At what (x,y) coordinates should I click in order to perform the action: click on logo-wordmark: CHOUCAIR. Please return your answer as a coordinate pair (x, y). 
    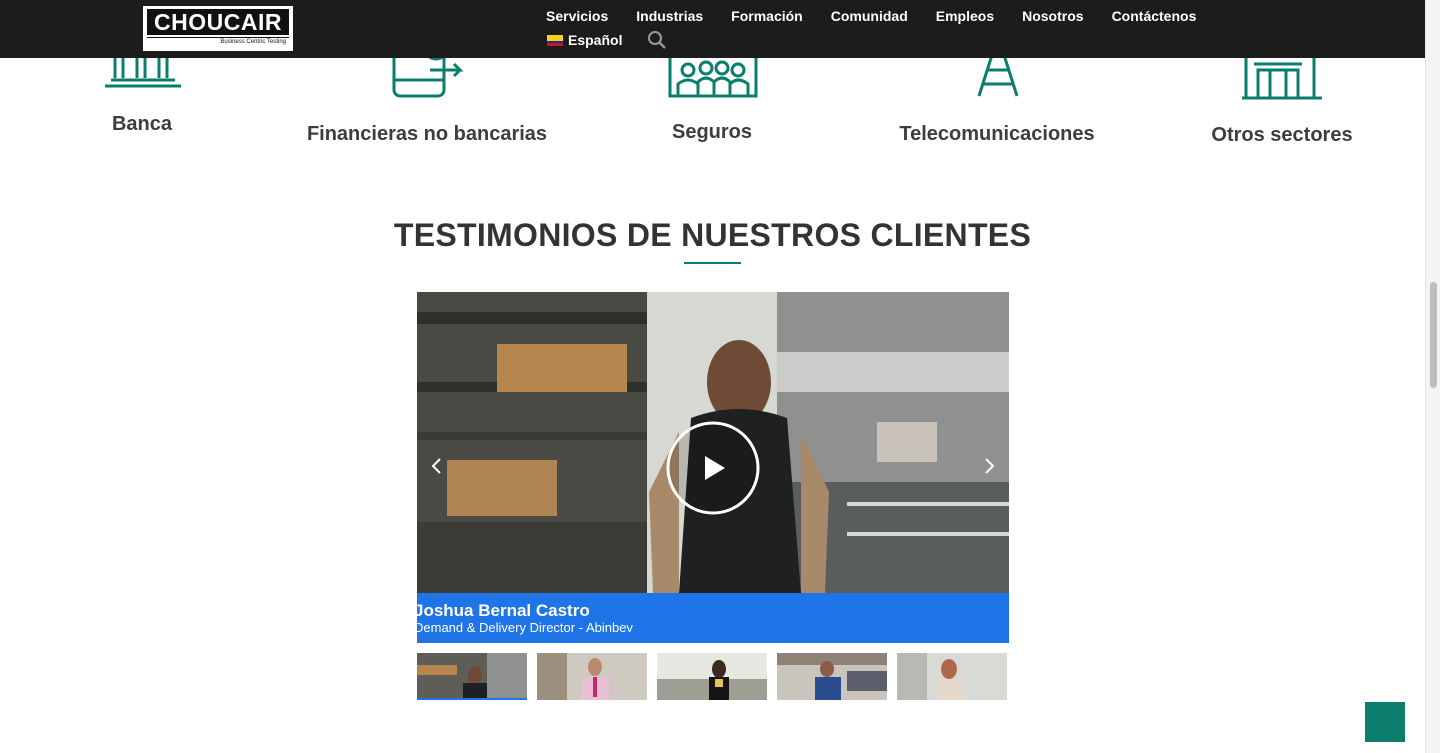
    Looking at the image, I should click on (218, 22).